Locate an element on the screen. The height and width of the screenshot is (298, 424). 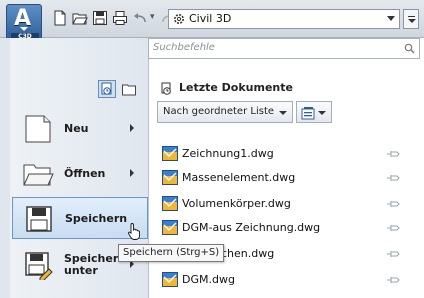
save-disk-icon is located at coordinates (39, 219).